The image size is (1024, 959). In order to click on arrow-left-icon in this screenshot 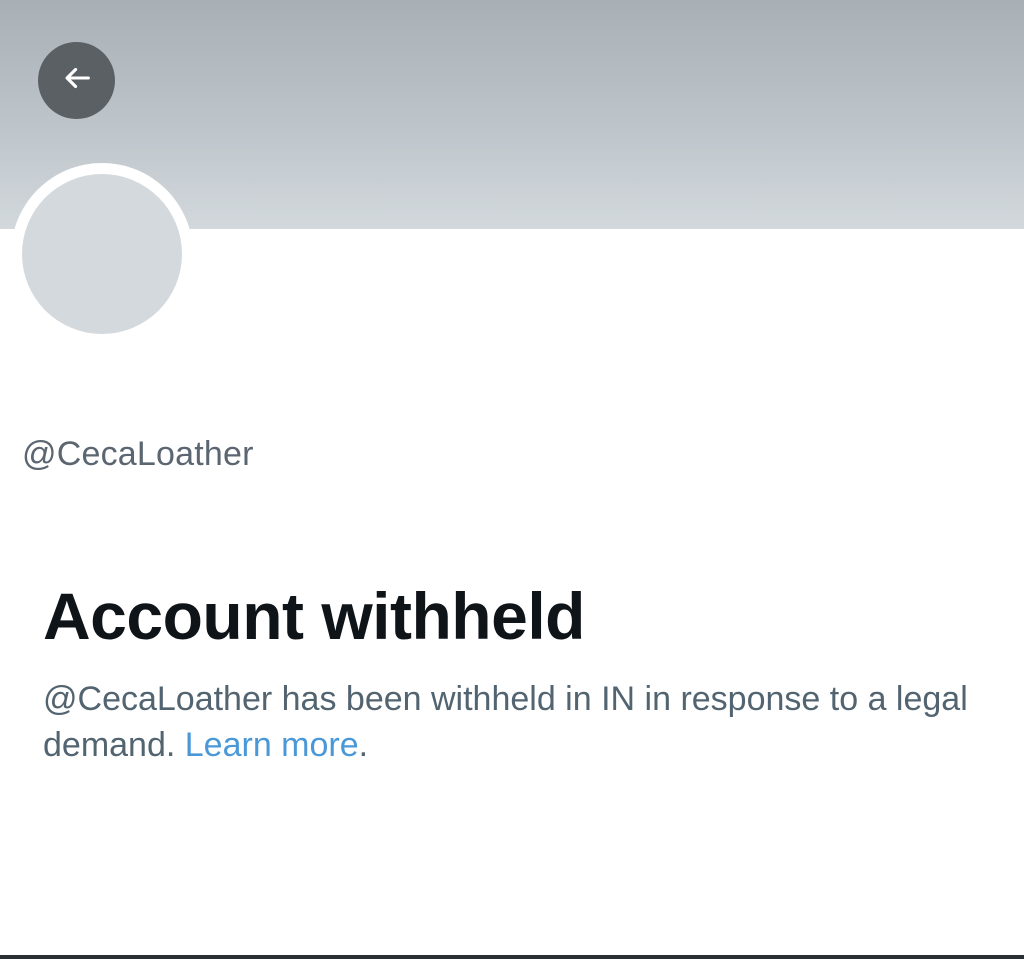, I will do `click(77, 80)`.